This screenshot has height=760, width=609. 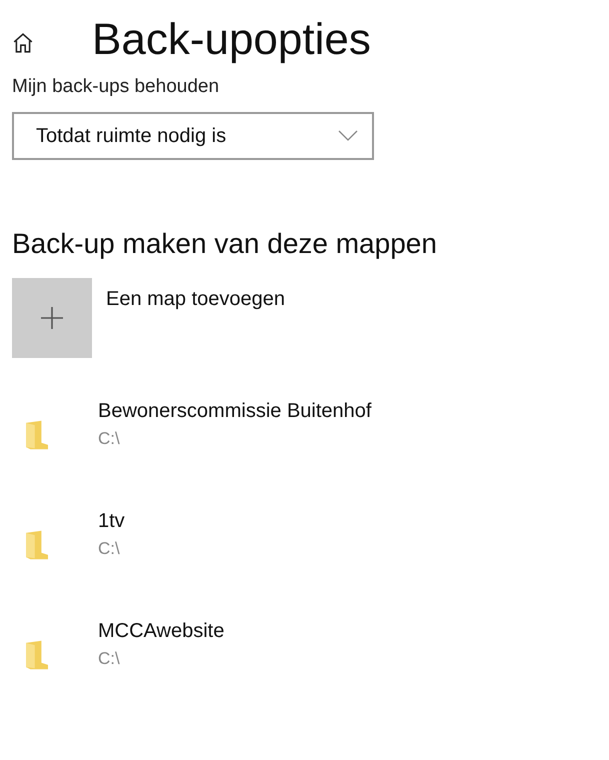 I want to click on retention-dropdown: Totdat ruimte nodig is, so click(x=193, y=136).